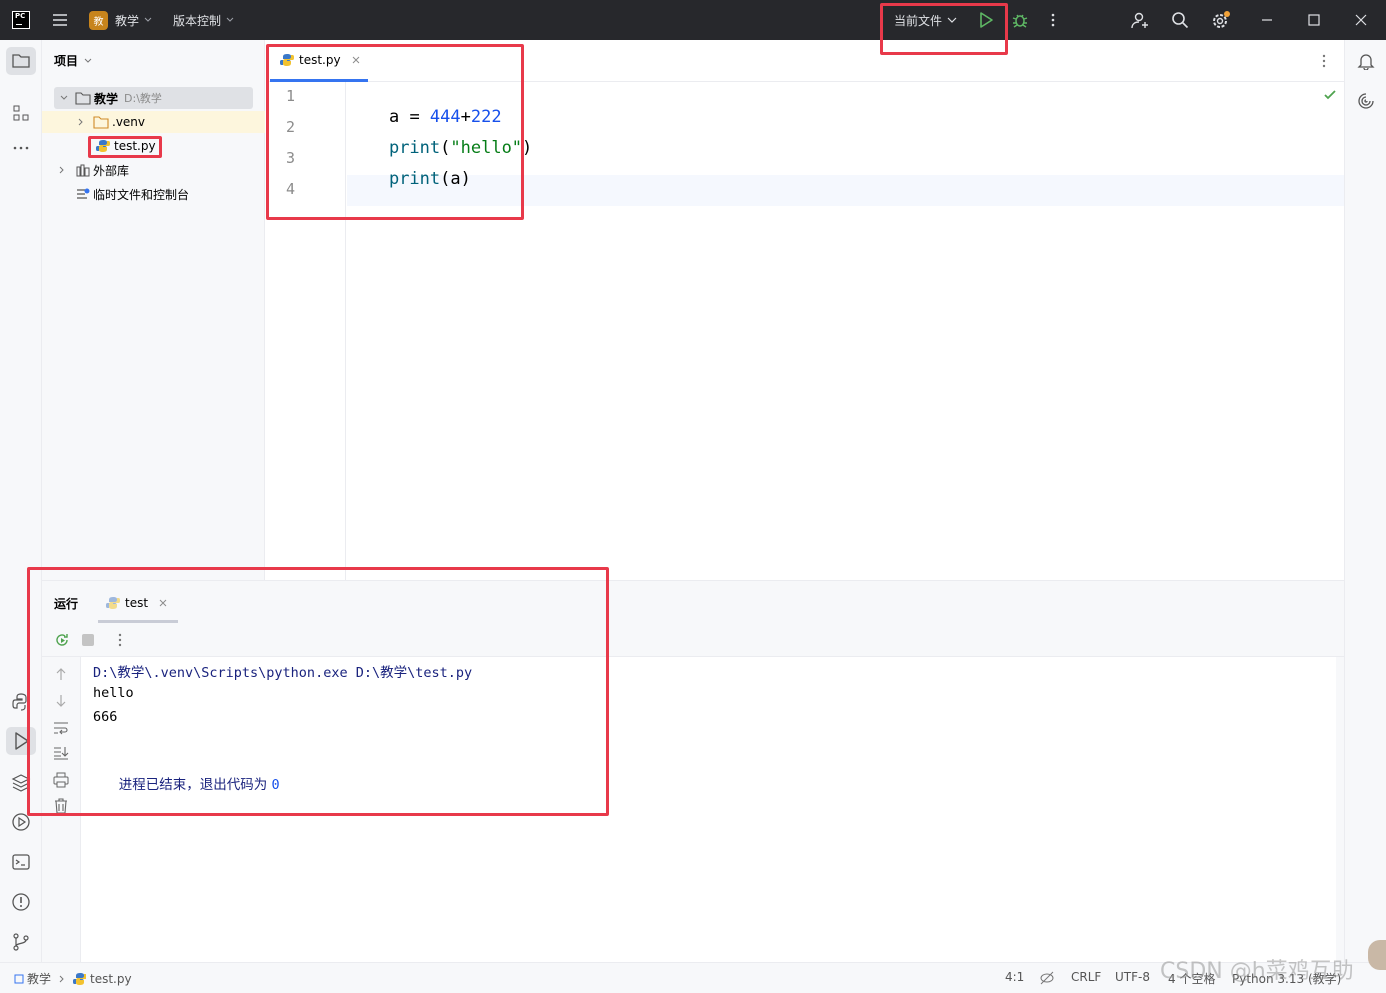 This screenshot has height=993, width=1386. I want to click on more-actions-icon, so click(1053, 20).